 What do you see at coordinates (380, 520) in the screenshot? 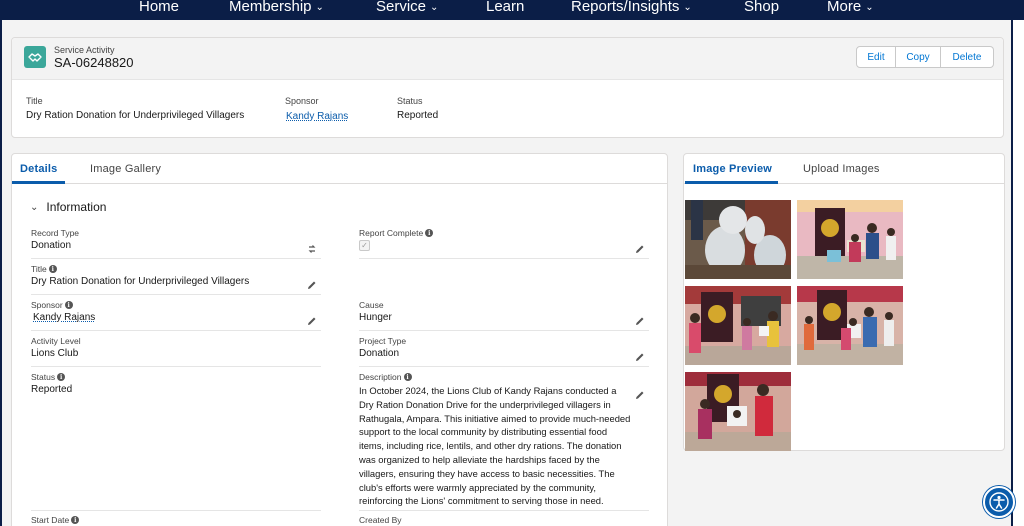
I see `field-label: Created By` at bounding box center [380, 520].